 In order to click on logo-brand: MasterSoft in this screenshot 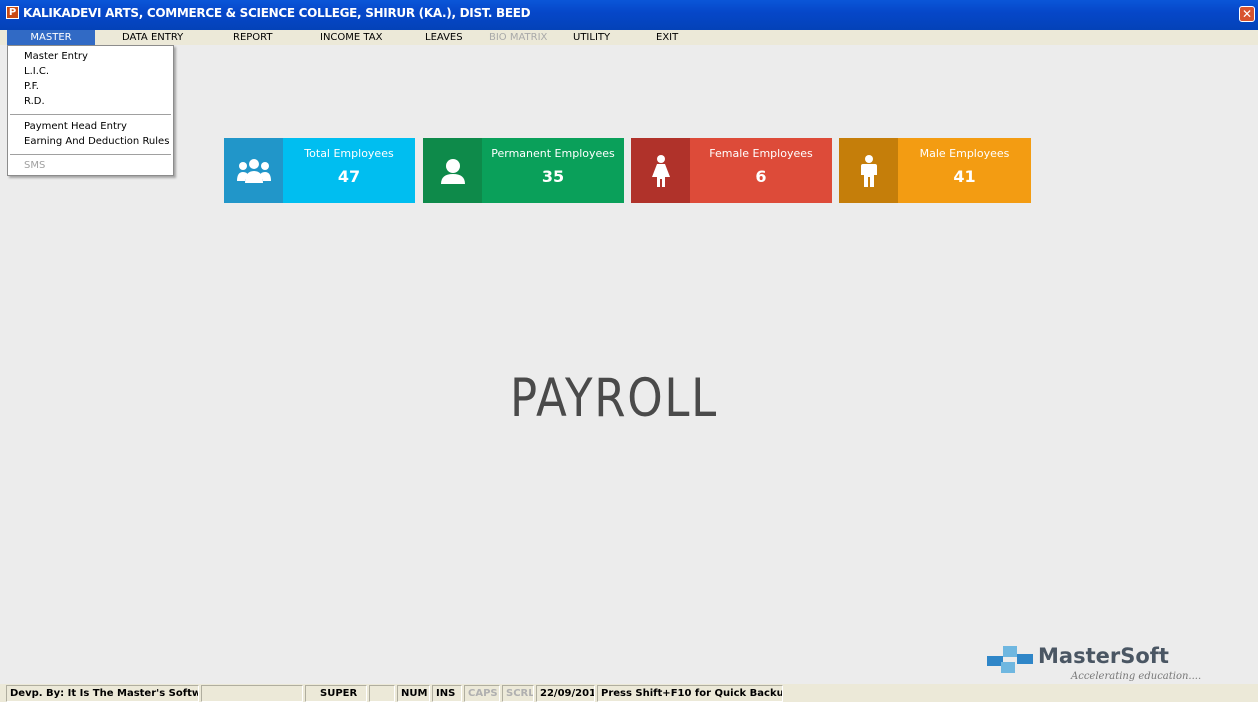, I will do `click(1103, 656)`.